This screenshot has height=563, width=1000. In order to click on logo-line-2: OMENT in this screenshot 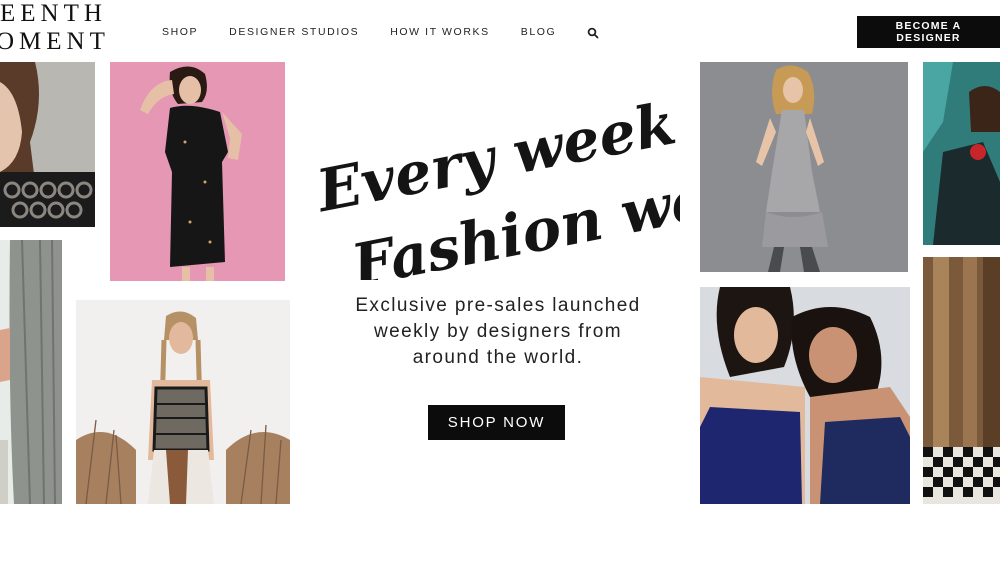, I will do `click(55, 41)`.